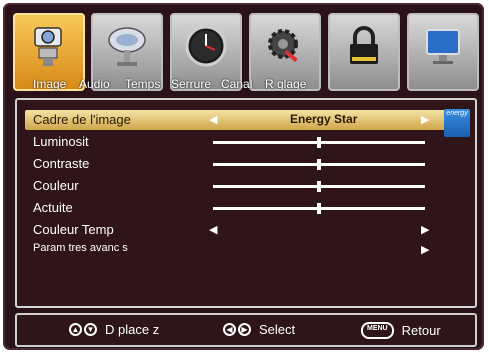  What do you see at coordinates (132, 329) in the screenshot?
I see `footer-move-label: D place z` at bounding box center [132, 329].